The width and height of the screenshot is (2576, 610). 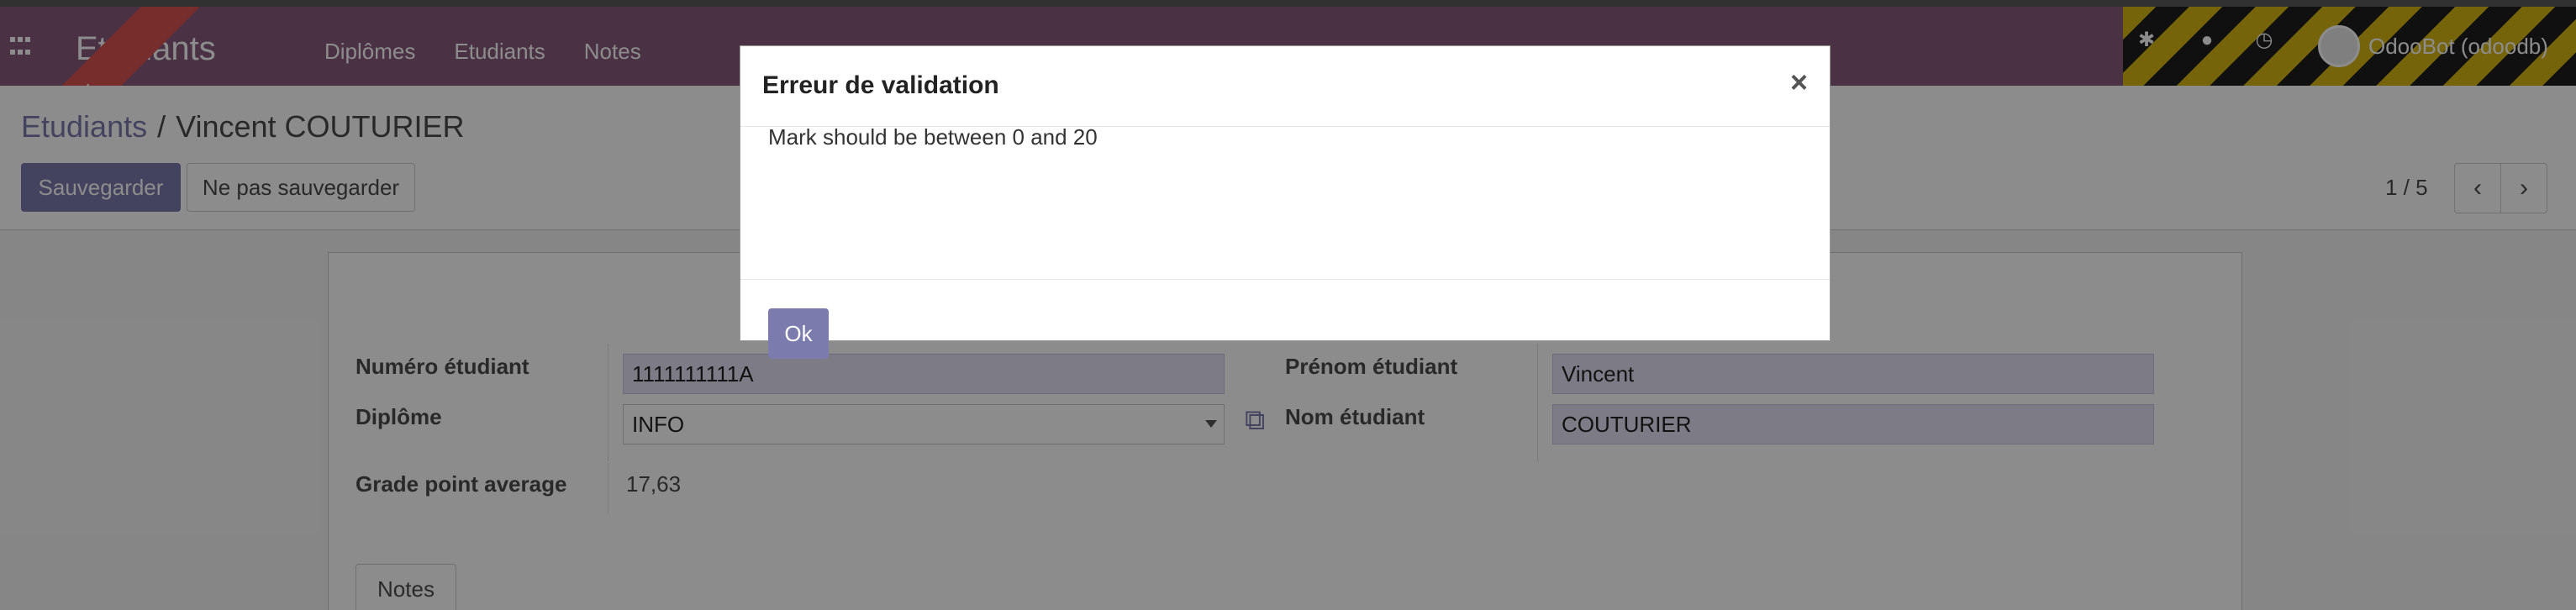 What do you see at coordinates (798, 334) in the screenshot?
I see `ok-button: Ok` at bounding box center [798, 334].